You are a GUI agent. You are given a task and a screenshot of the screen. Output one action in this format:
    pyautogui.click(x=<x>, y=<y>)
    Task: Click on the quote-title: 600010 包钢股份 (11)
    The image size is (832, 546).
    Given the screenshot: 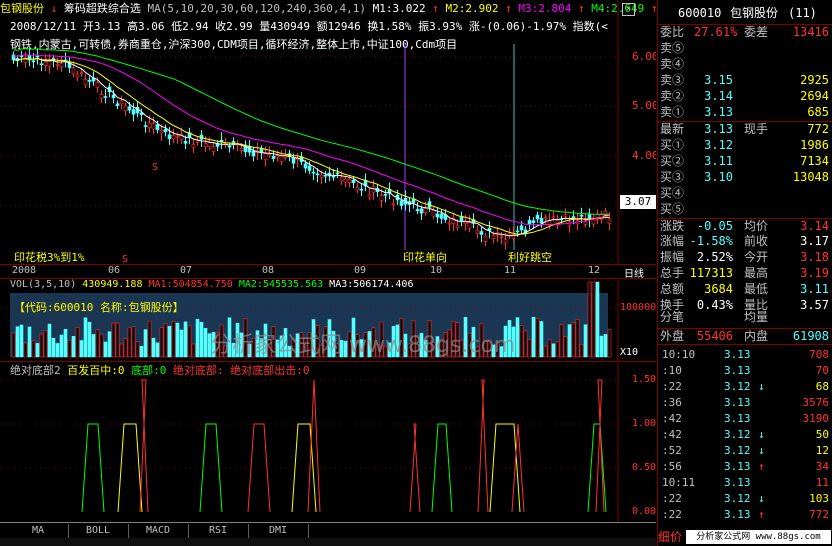 What is the action you would take?
    pyautogui.click(x=745, y=13)
    